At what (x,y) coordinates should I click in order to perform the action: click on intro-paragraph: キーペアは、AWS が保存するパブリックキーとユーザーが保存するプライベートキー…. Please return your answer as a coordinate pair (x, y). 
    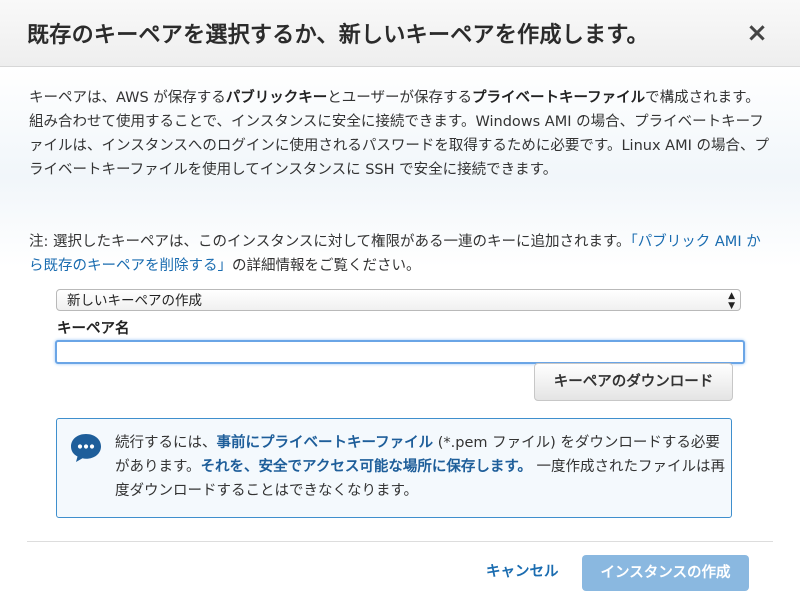
    Looking at the image, I should click on (401, 134).